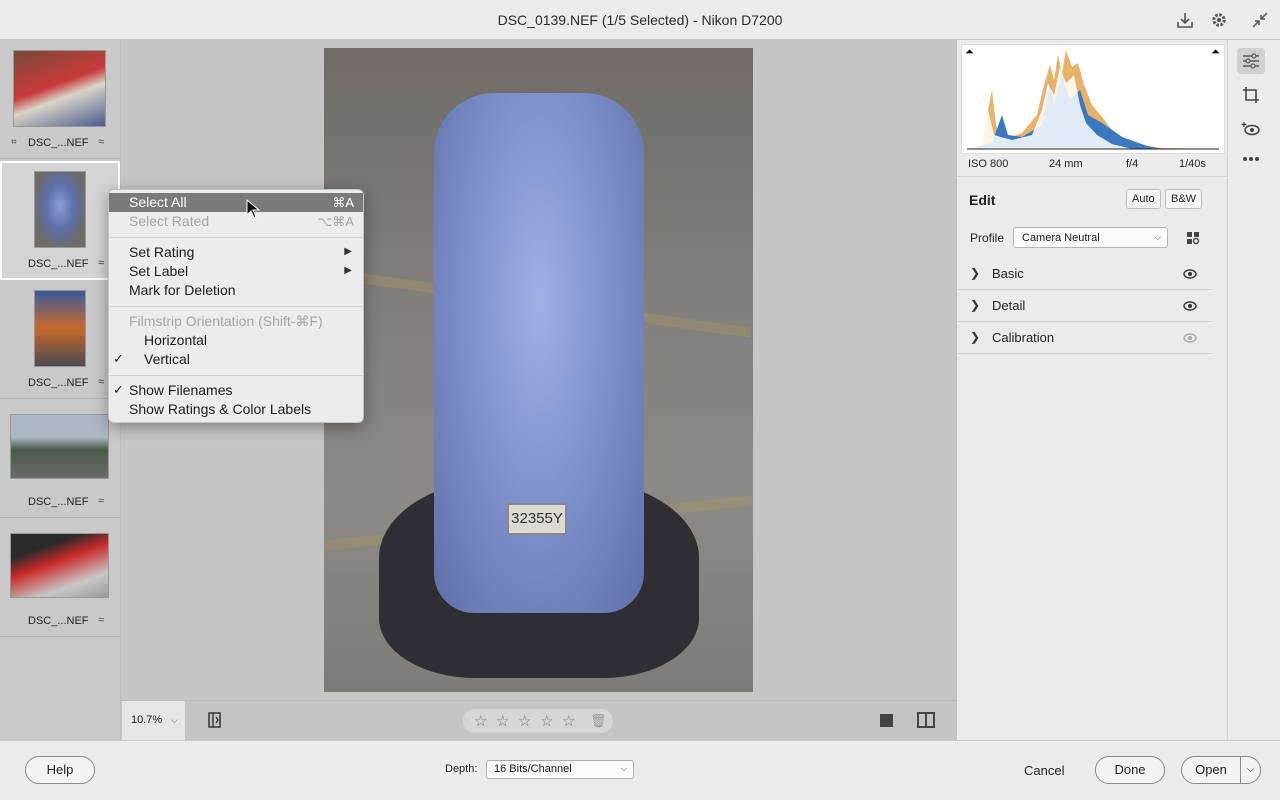  What do you see at coordinates (236, 290) in the screenshot?
I see `menu-item-mark-deletion: Mark for Deletion` at bounding box center [236, 290].